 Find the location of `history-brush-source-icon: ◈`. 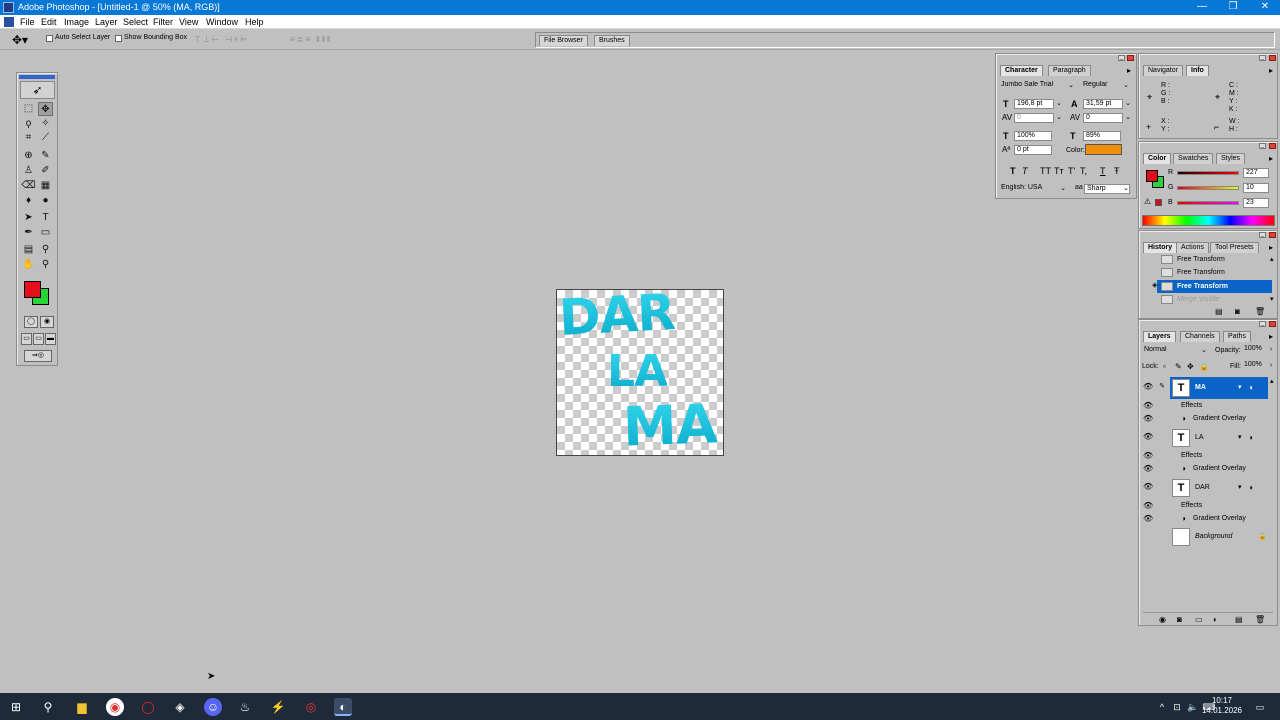

history-brush-source-icon: ◈ is located at coordinates (1154, 286).